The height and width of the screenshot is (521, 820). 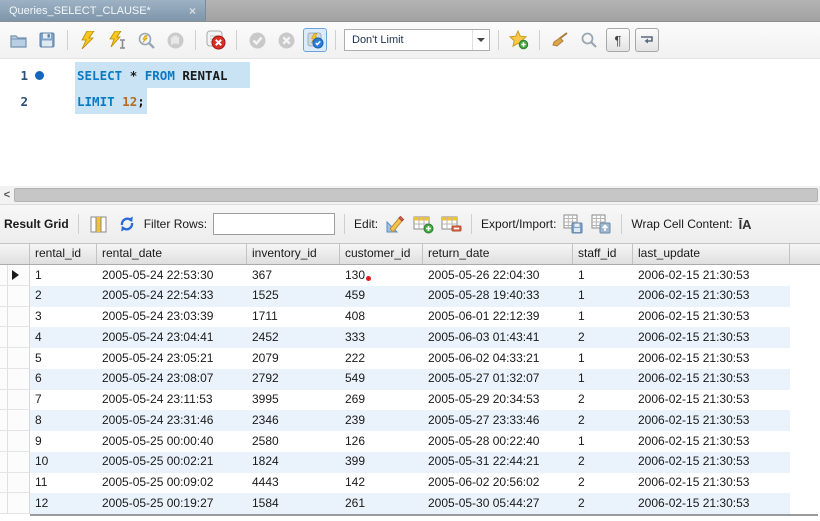 What do you see at coordinates (381, 254) in the screenshot?
I see `column-header-customer_id: customer_id` at bounding box center [381, 254].